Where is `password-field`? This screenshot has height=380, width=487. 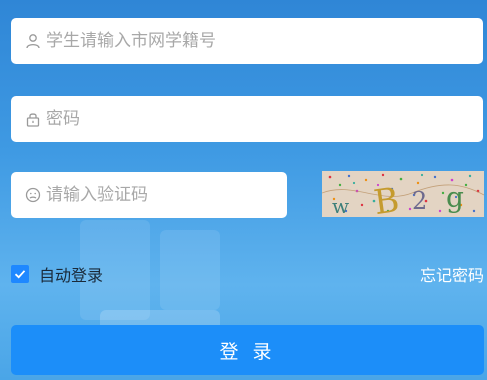
password-field is located at coordinates (247, 119).